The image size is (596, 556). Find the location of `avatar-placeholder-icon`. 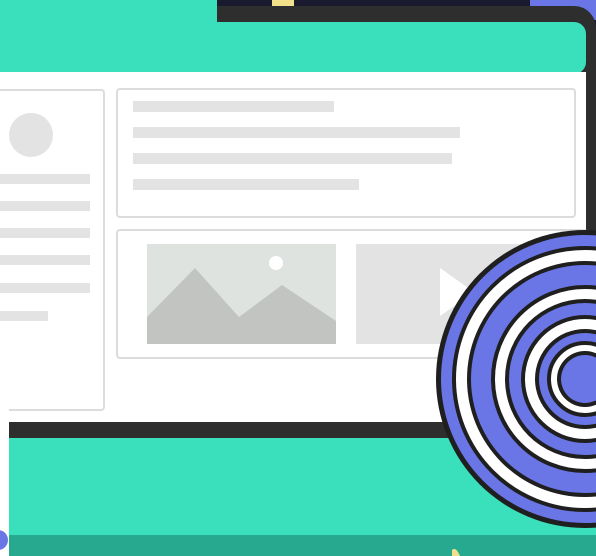

avatar-placeholder-icon is located at coordinates (31, 135).